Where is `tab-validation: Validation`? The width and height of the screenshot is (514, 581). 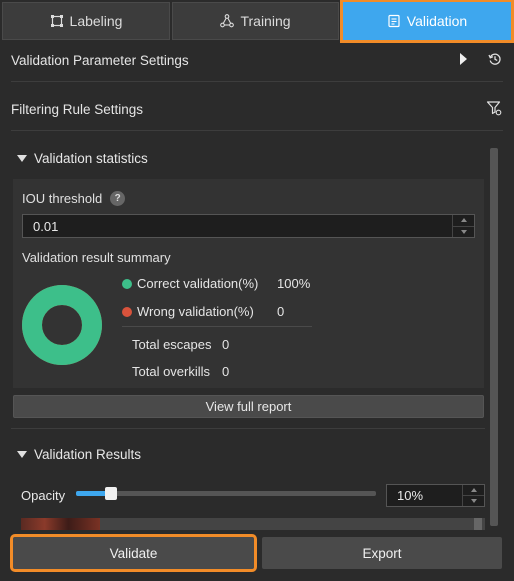
tab-validation: Validation is located at coordinates (427, 21).